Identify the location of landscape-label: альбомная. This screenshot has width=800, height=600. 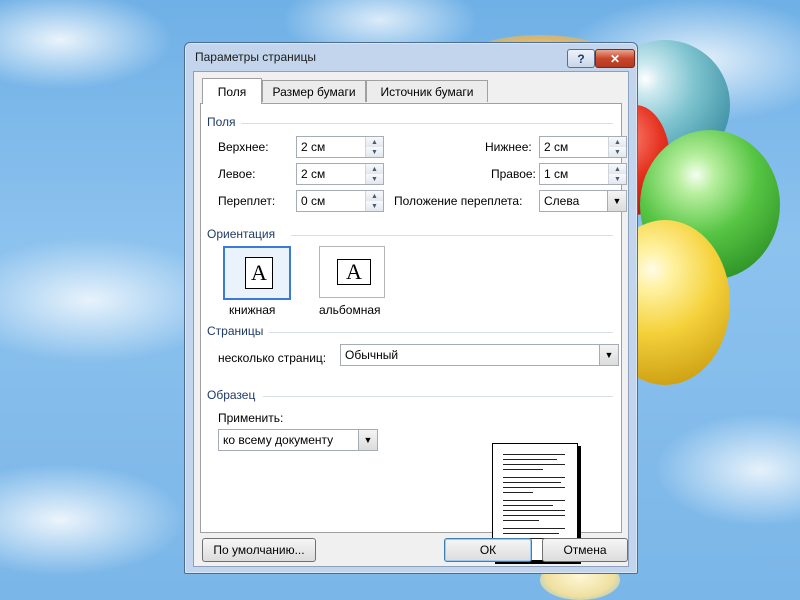
(350, 310).